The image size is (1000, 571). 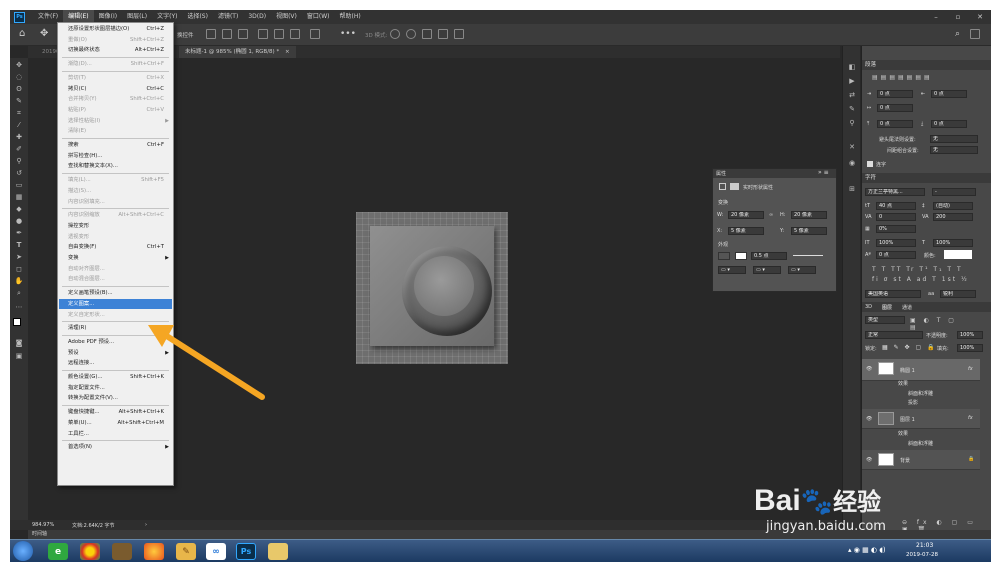 I want to click on distribute-icon, so click(x=315, y=34).